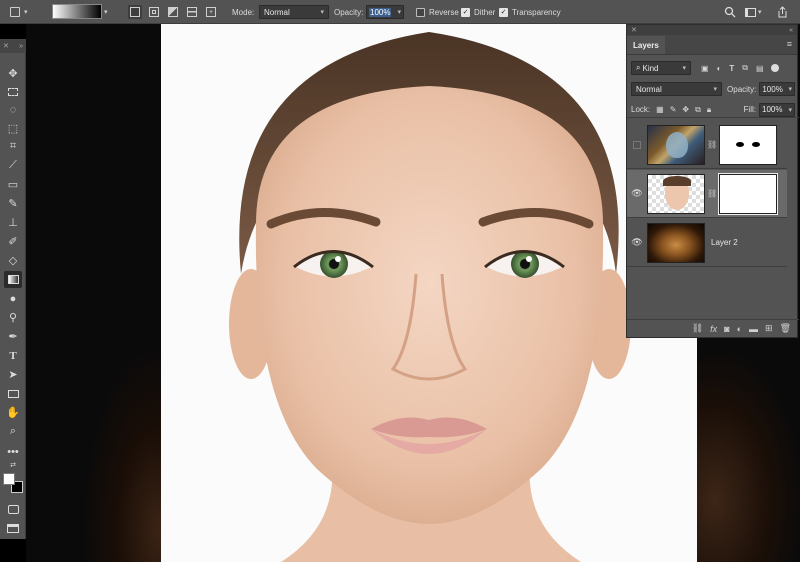 This screenshot has height=562, width=800. I want to click on fill-label: Fill:, so click(749, 109).